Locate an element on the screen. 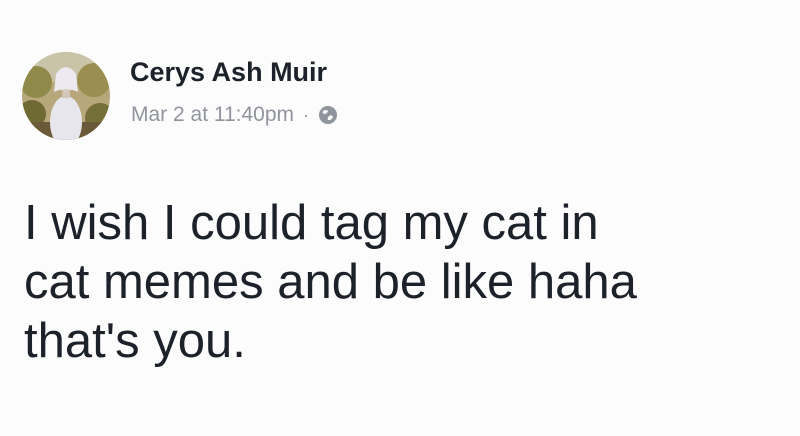 The image size is (800, 436). author-name: Cerys Ash Muir is located at coordinates (228, 72).